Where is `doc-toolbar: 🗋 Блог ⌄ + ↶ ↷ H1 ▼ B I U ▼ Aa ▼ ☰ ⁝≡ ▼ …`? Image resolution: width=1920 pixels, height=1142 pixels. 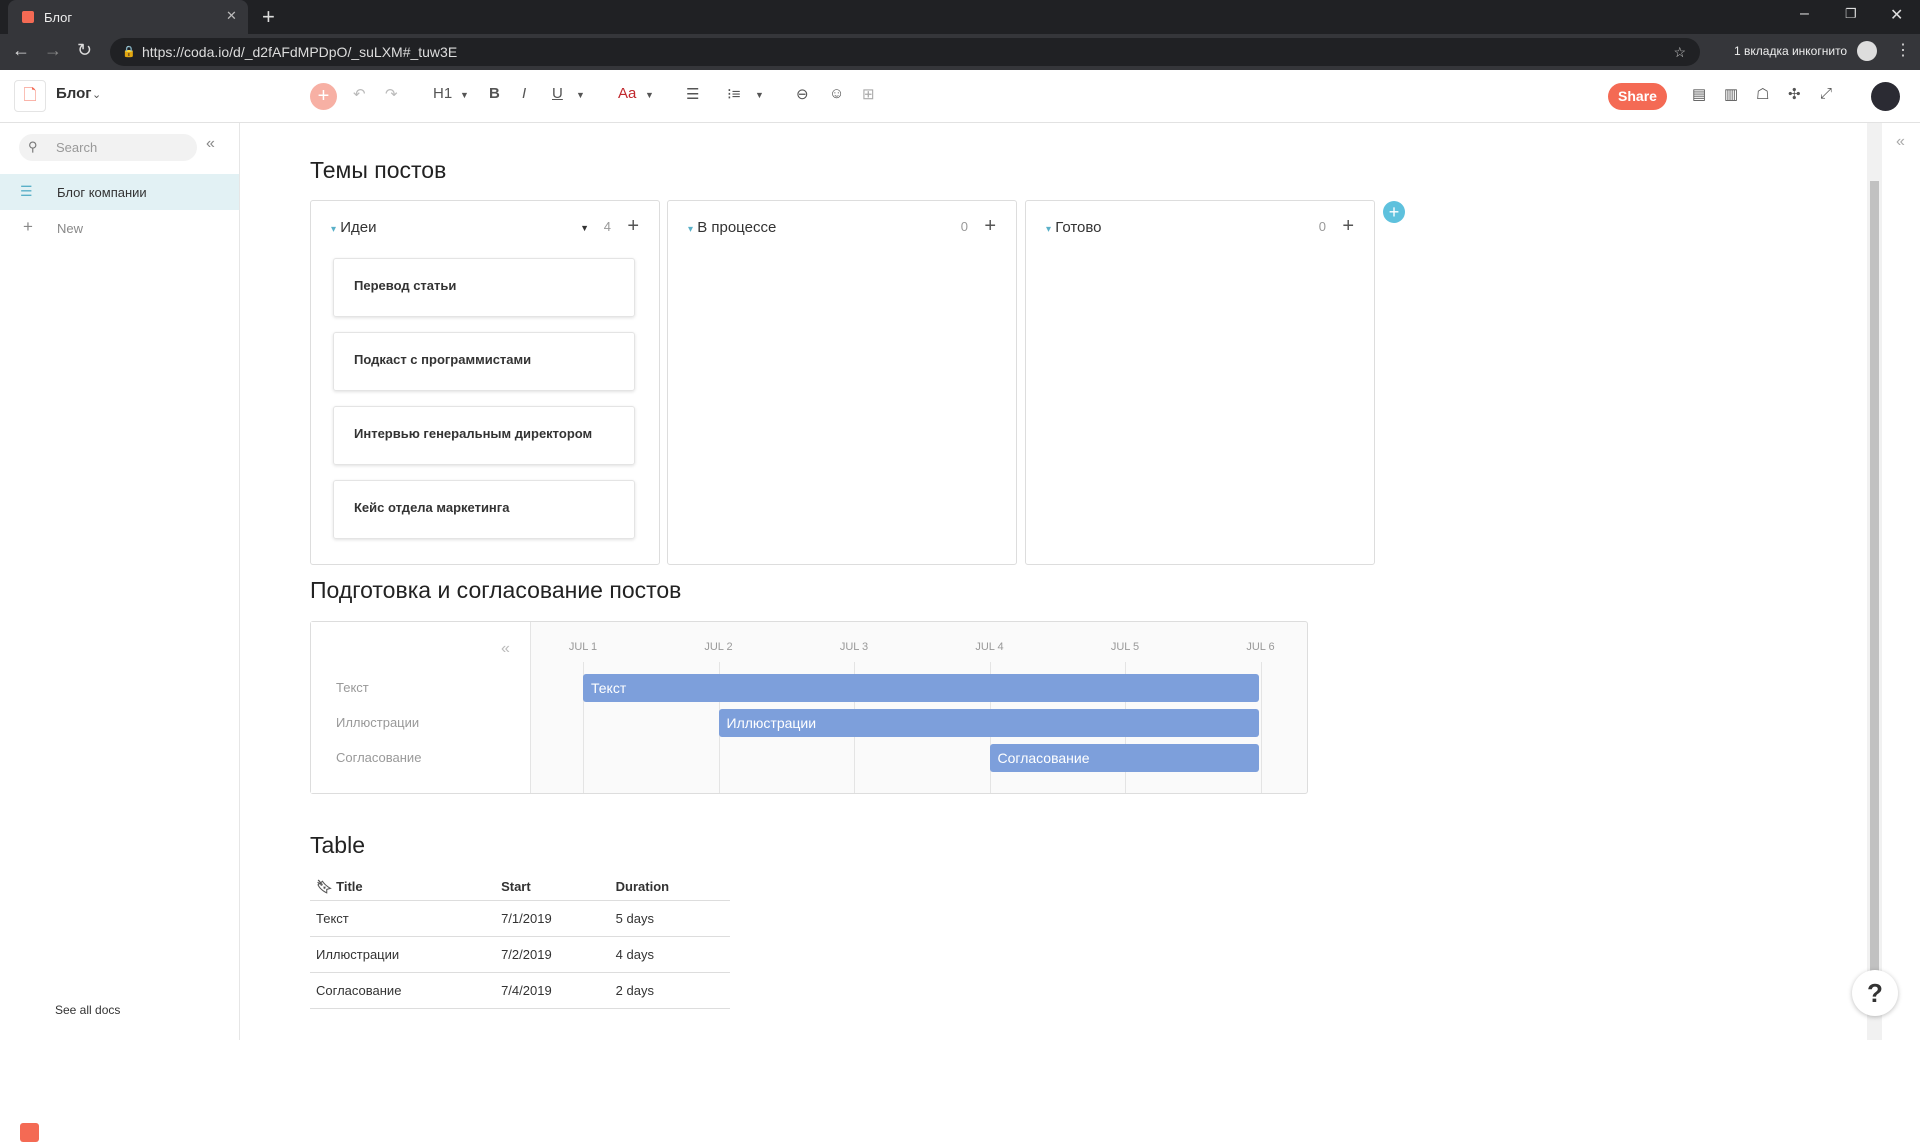 doc-toolbar: 🗋 Блог ⌄ + ↶ ↷ H1 ▼ B I U ▼ Aa ▼ ☰ ⁝≡ ▼ … is located at coordinates (960, 96).